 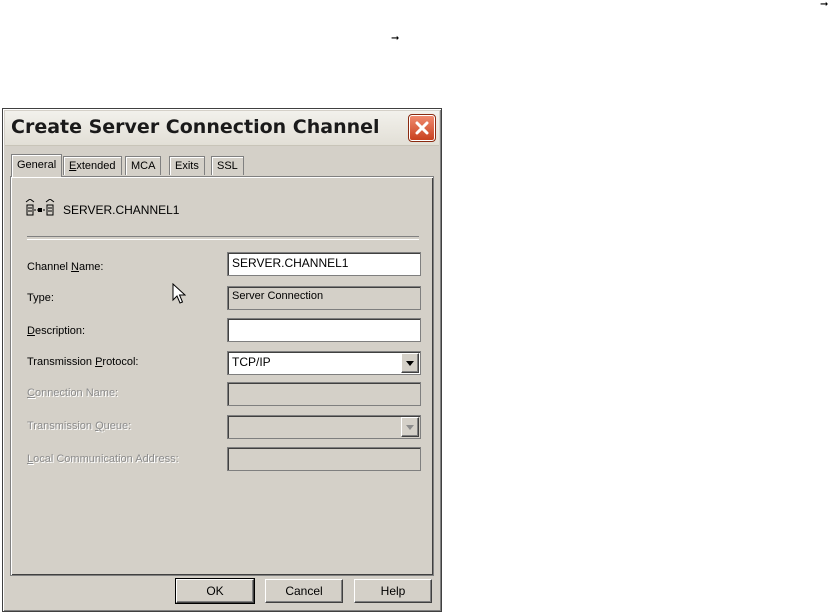 I want to click on transmission-queue-dropdown-button, so click(x=410, y=427).